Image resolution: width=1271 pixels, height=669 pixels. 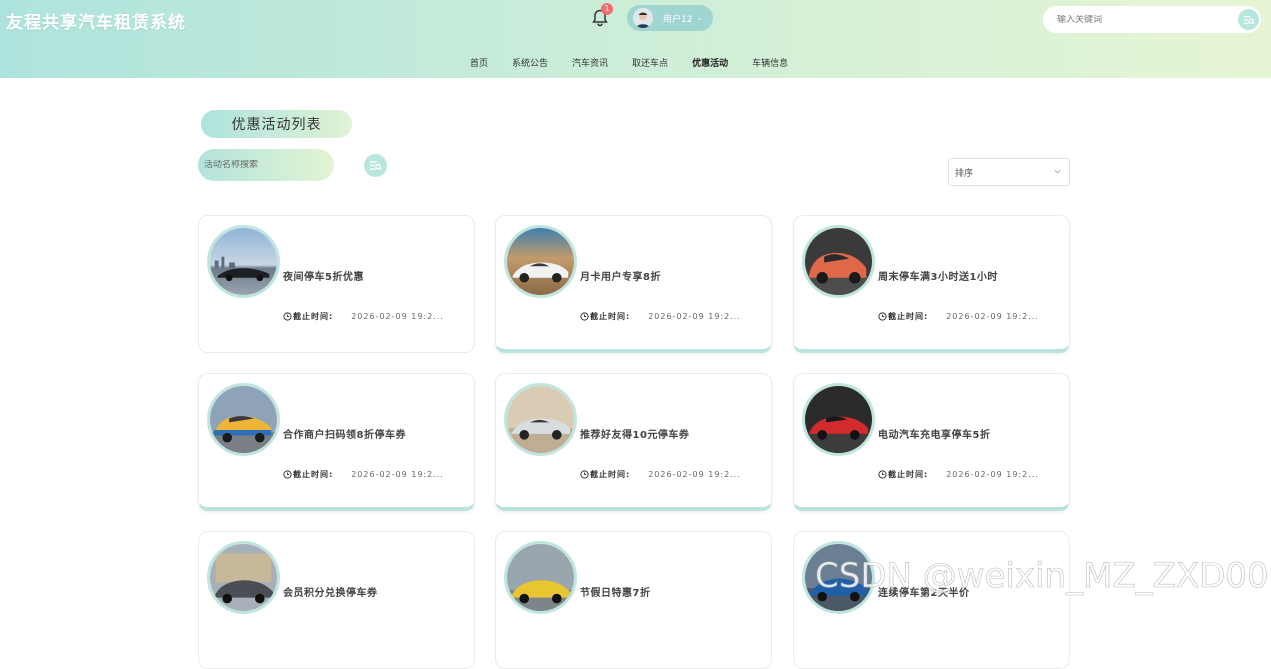 I want to click on yellow-car-photo, so click(x=540, y=577).